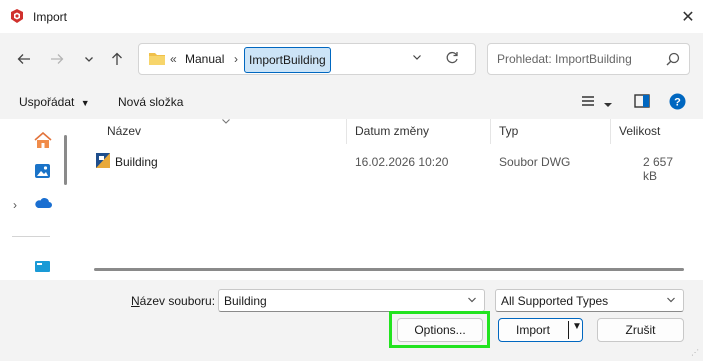  Describe the element at coordinates (103, 162) in the screenshot. I see `dwg-file-icon` at that location.